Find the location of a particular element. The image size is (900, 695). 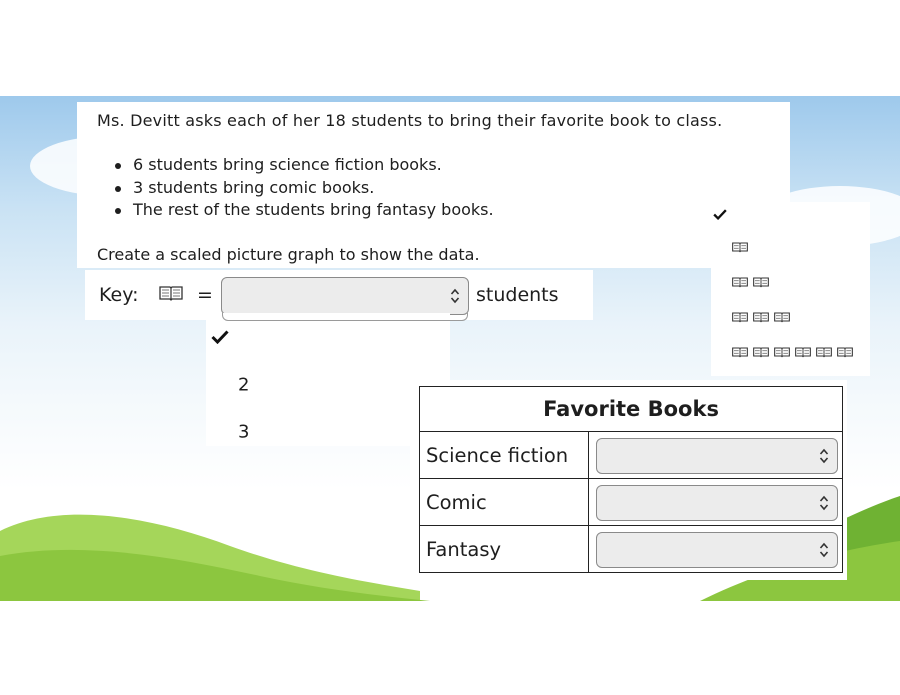

equals-sign: = is located at coordinates (205, 295).